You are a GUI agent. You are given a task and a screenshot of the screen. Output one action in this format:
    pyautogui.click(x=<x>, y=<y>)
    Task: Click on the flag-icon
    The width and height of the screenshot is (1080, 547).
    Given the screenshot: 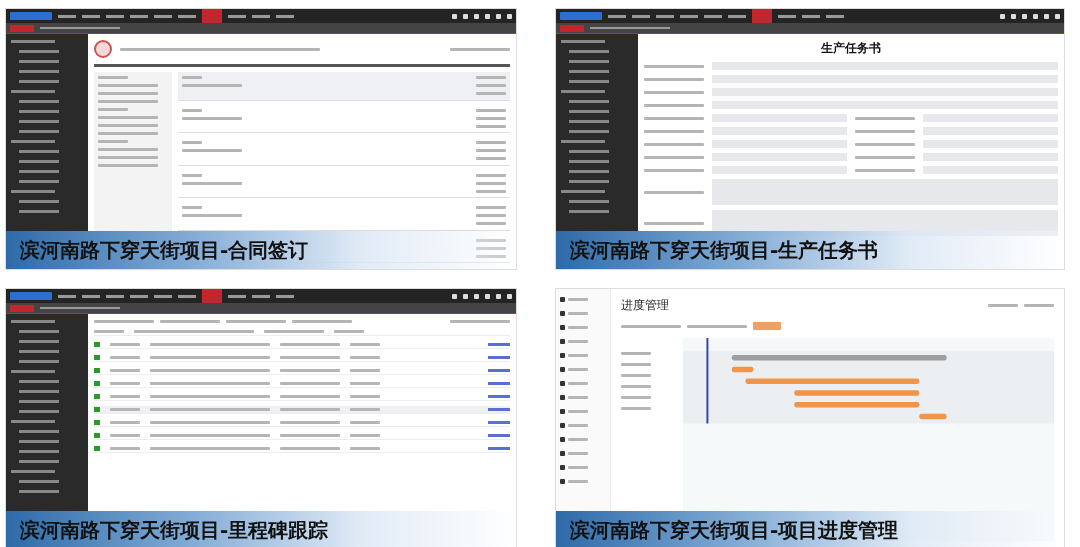 What is the action you would take?
    pyautogui.click(x=97, y=370)
    